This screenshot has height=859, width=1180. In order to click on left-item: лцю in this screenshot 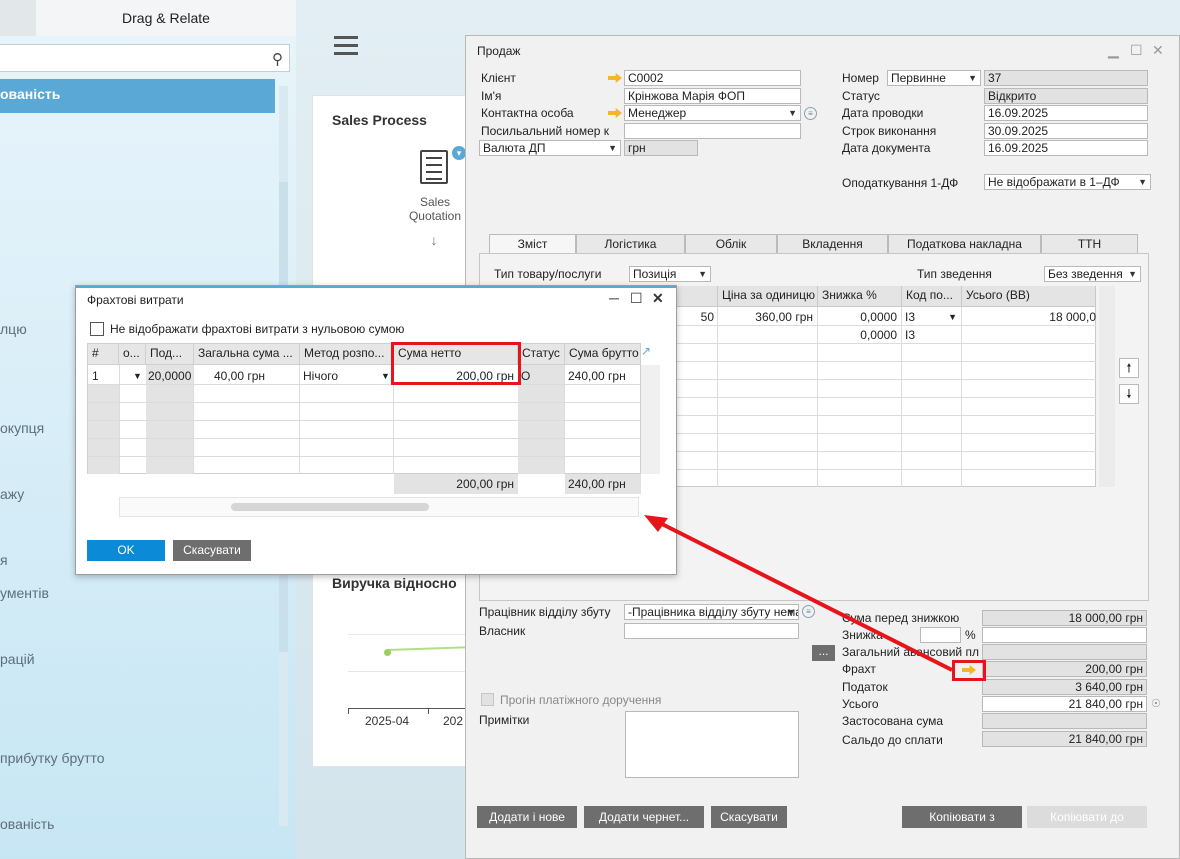, I will do `click(13, 329)`.